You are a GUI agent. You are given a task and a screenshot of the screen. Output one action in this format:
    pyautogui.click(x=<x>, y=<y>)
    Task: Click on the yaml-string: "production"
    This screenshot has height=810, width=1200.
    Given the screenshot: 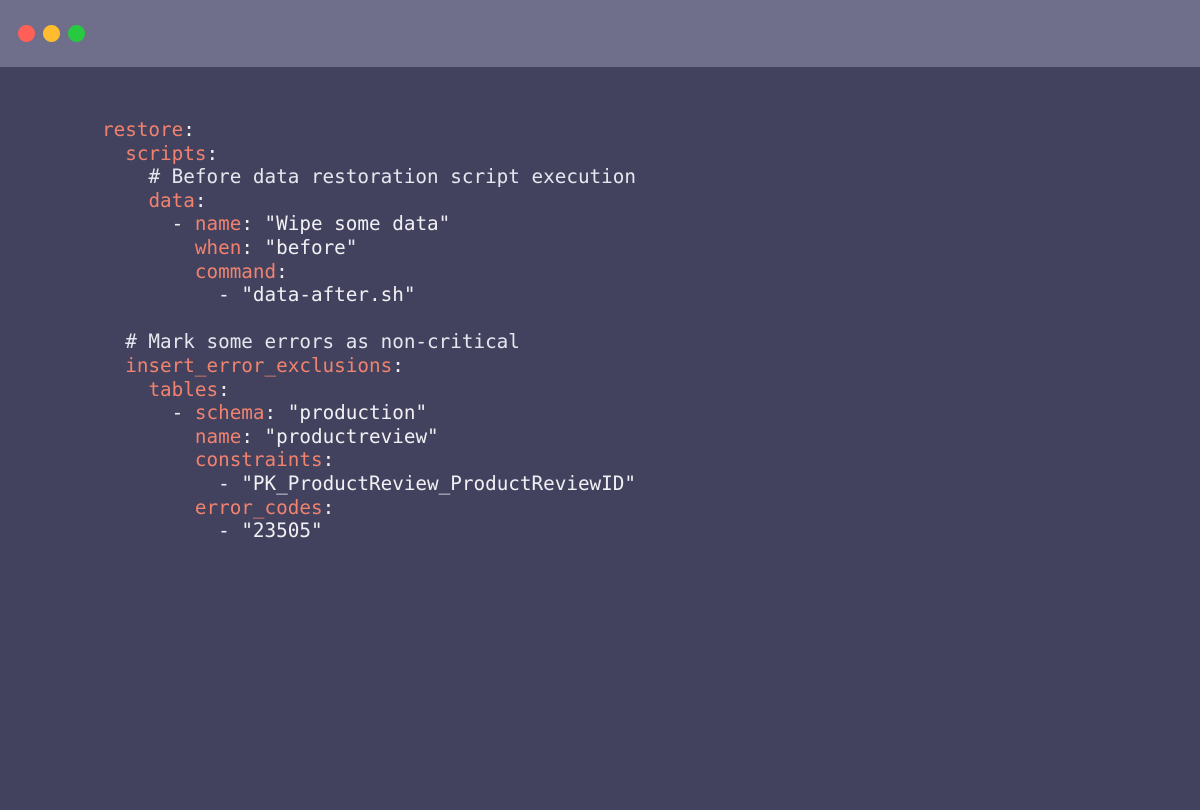 What is the action you would take?
    pyautogui.click(x=357, y=413)
    